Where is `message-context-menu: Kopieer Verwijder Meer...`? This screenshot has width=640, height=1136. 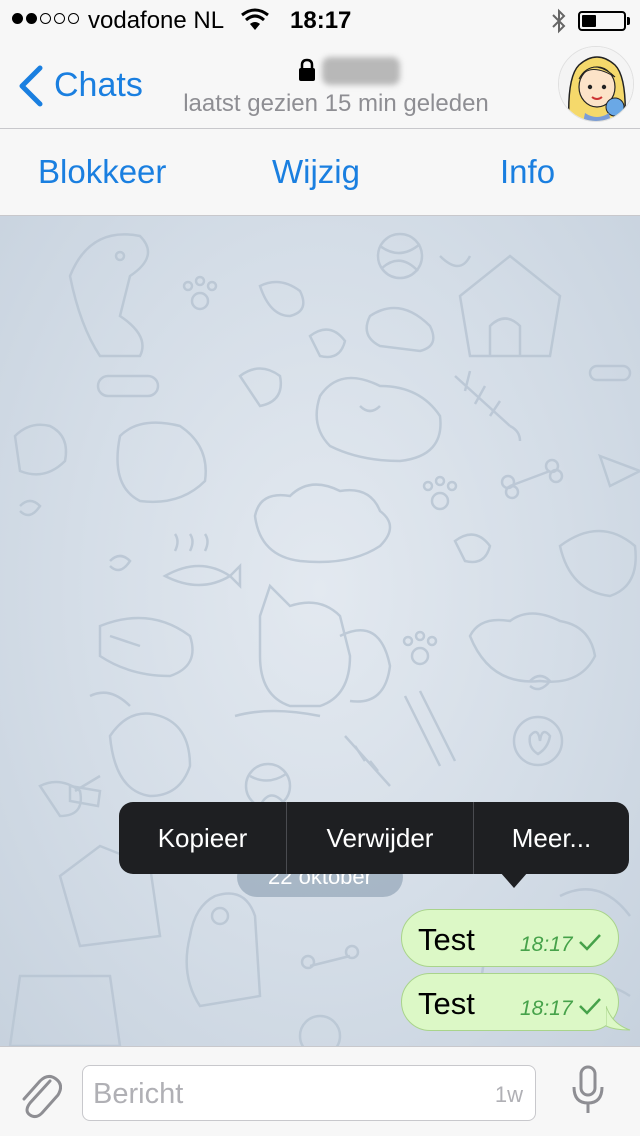 message-context-menu: Kopieer Verwijder Meer... is located at coordinates (374, 838).